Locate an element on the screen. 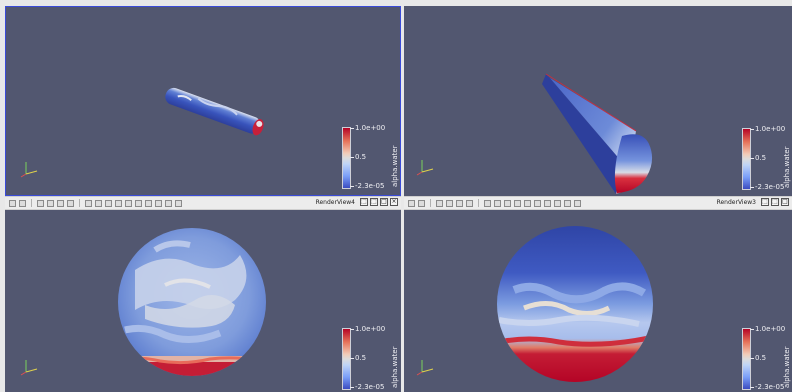 Image resolution: width=792 pixels, height=392 pixels. wedge-perspective-view is located at coordinates (597, 133).